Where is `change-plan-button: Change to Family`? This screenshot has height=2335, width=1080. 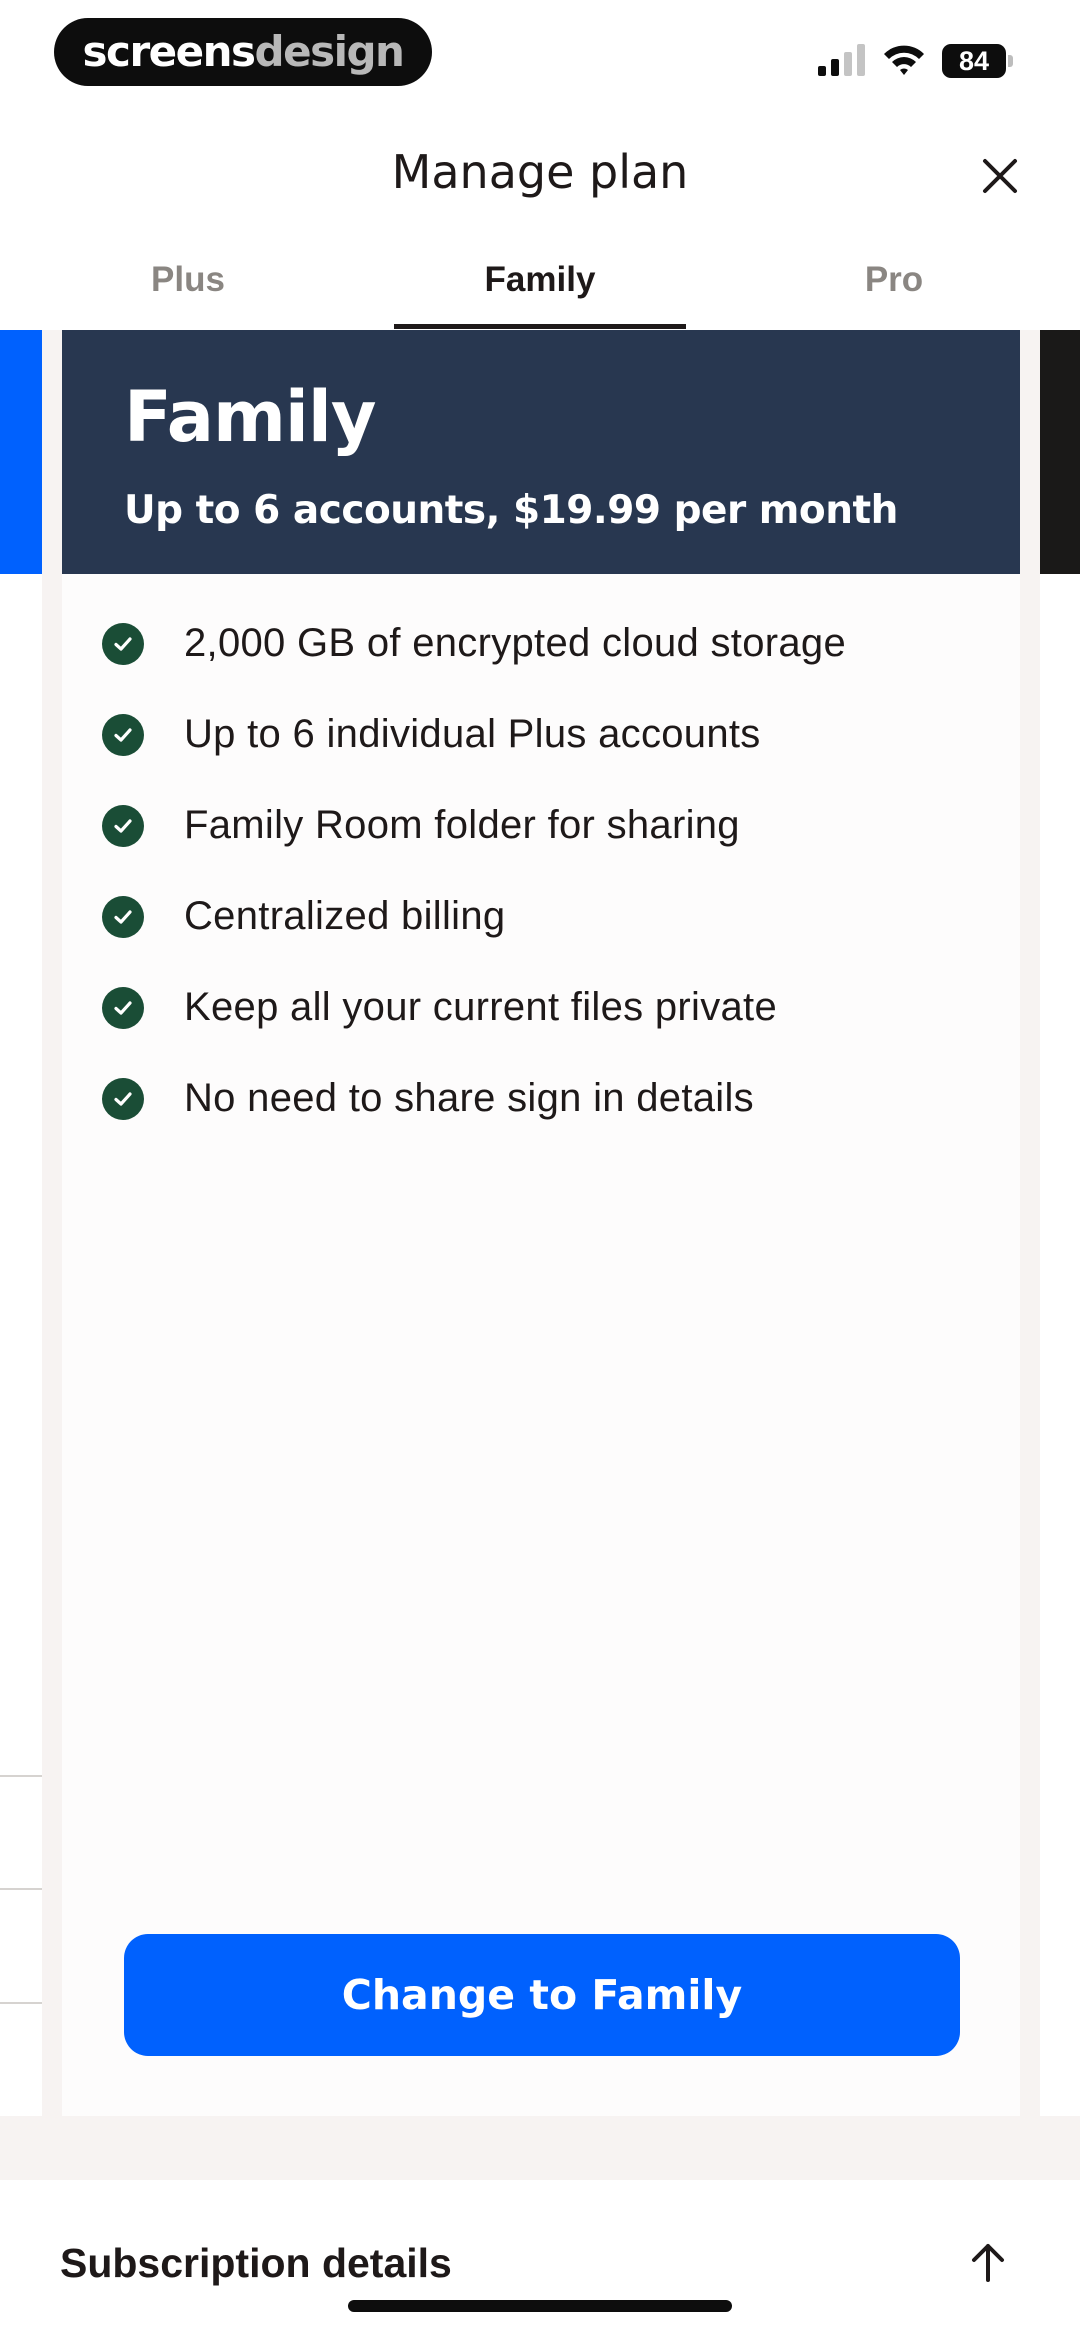
change-plan-button: Change to Family is located at coordinates (542, 1995).